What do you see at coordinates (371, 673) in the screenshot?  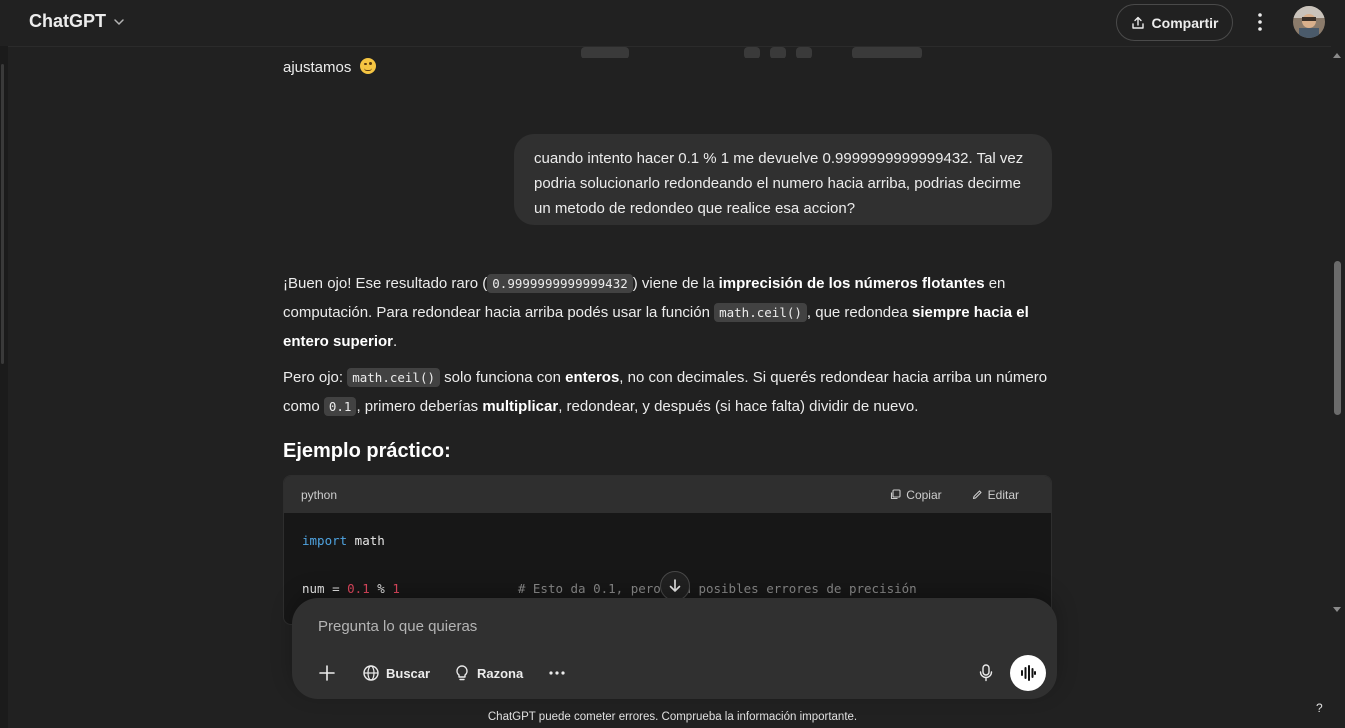 I see `globe-icon` at bounding box center [371, 673].